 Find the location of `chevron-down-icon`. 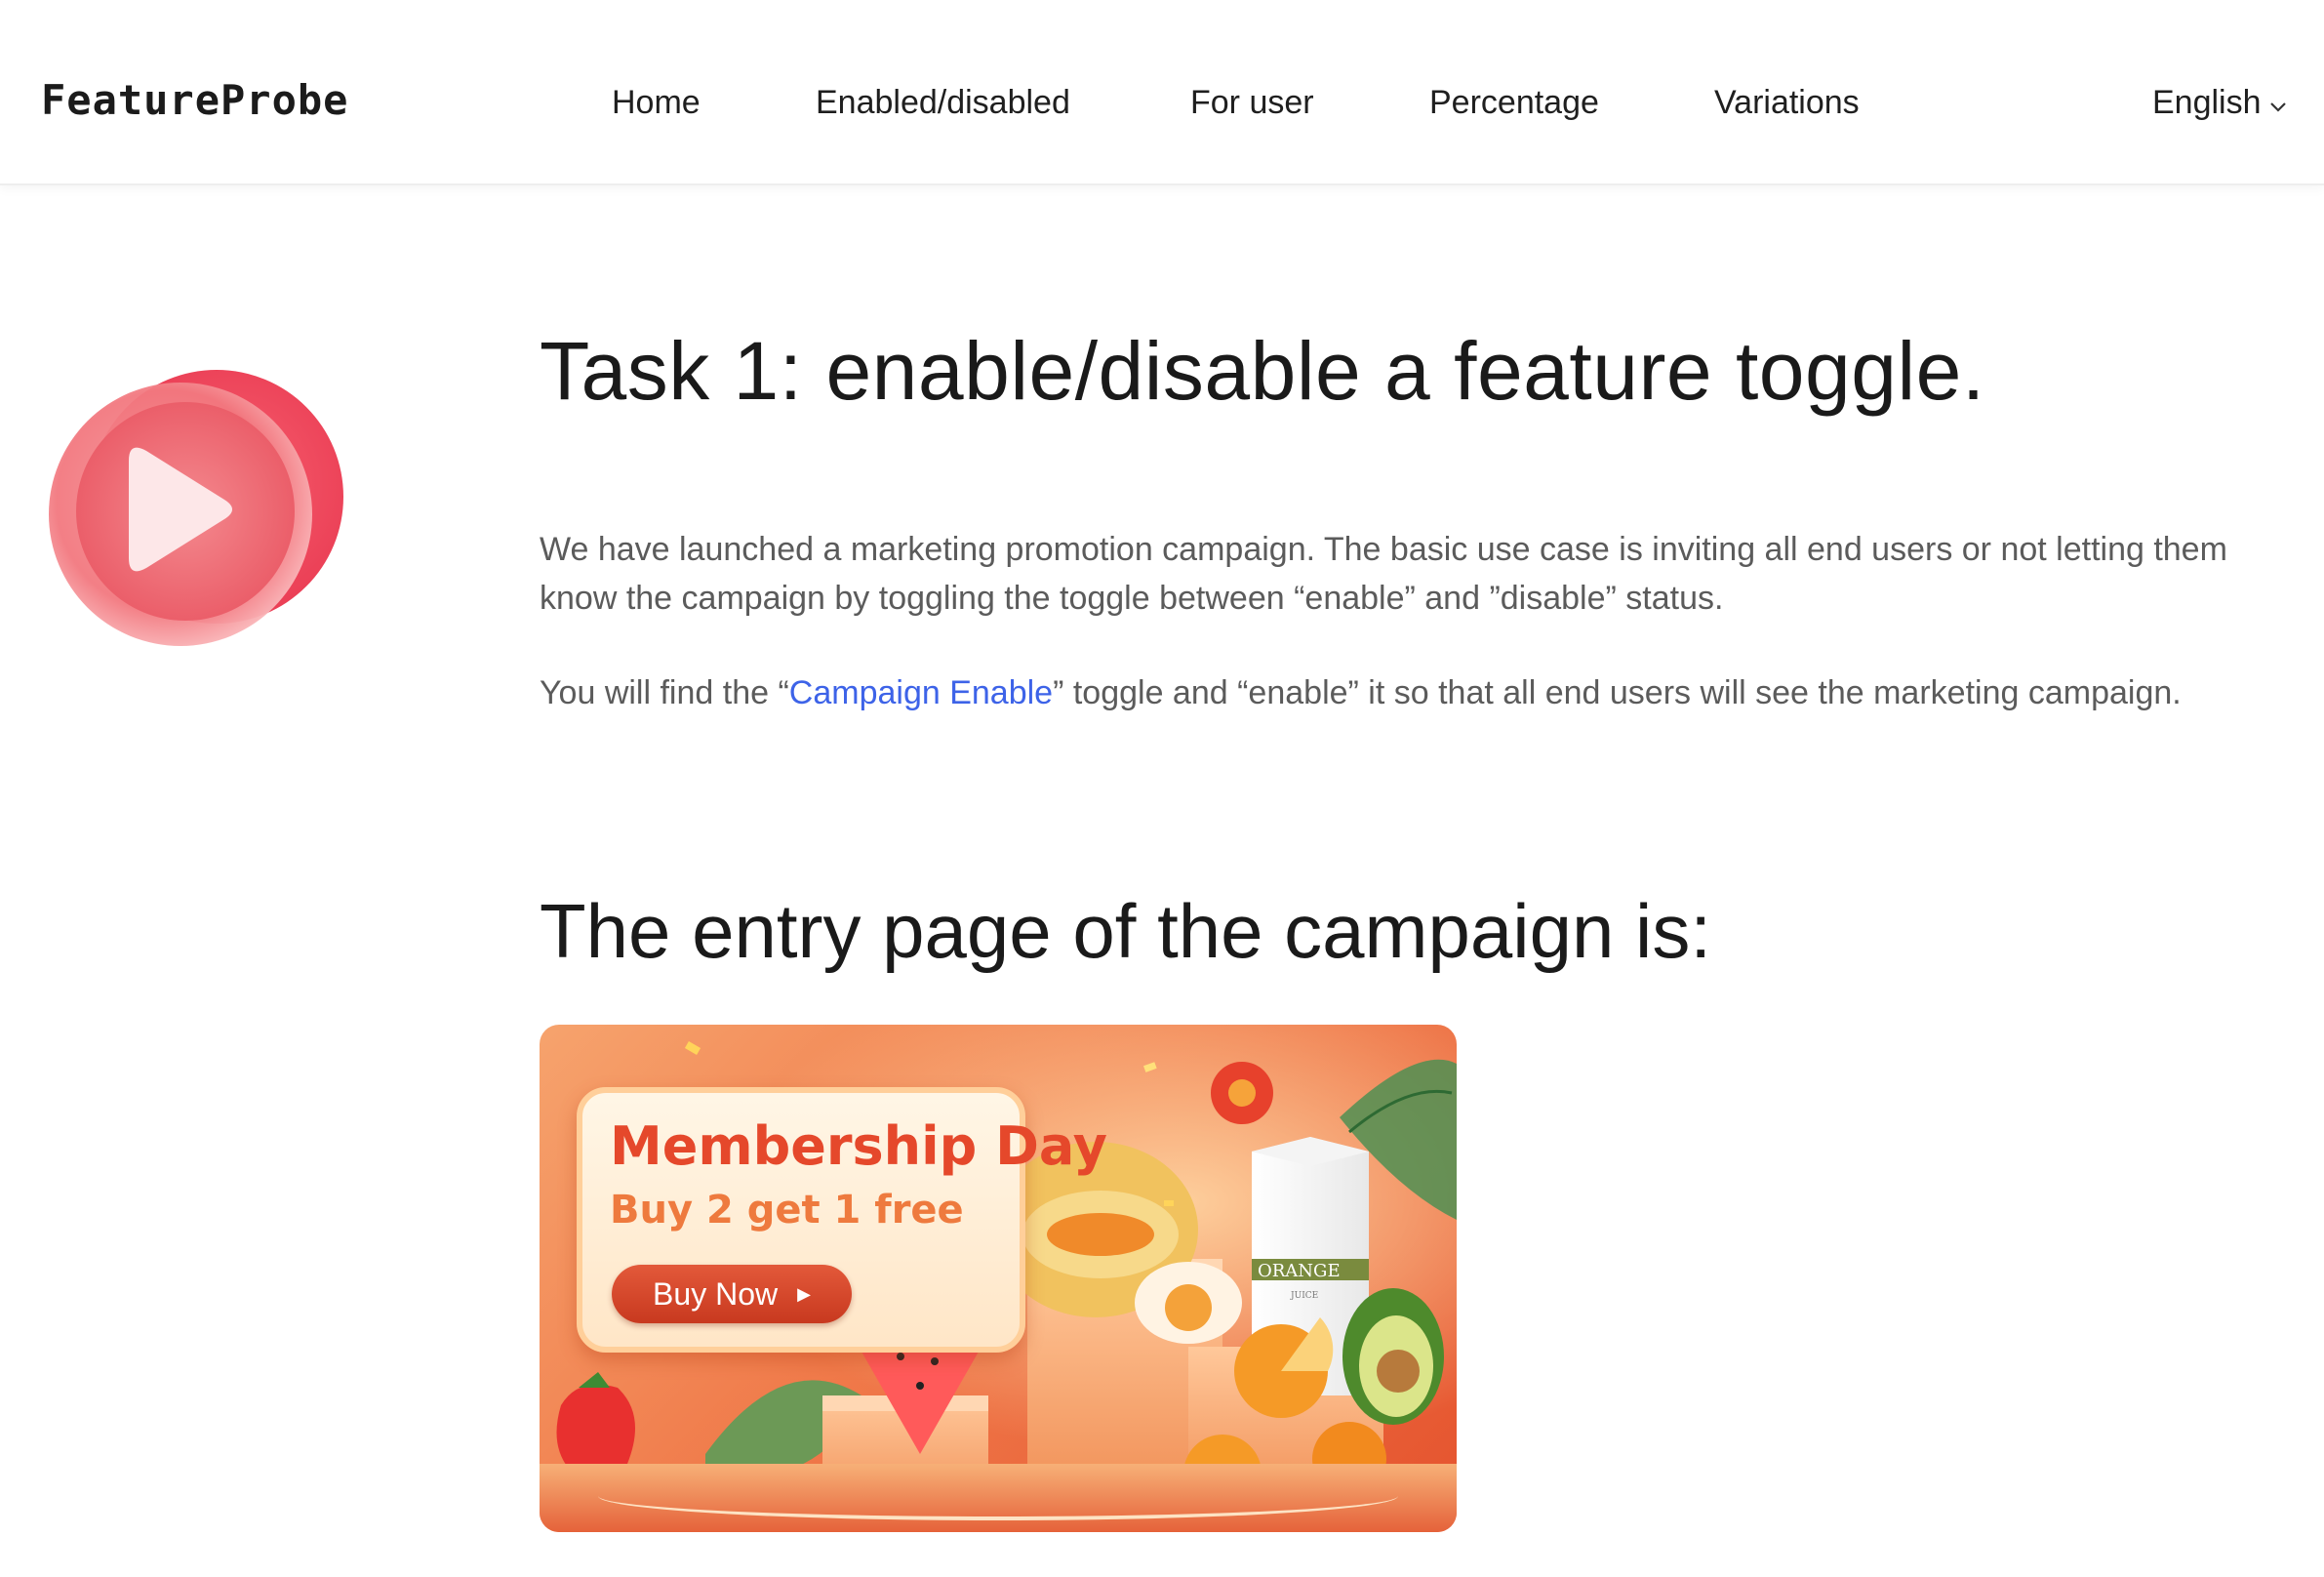

chevron-down-icon is located at coordinates (2278, 102).